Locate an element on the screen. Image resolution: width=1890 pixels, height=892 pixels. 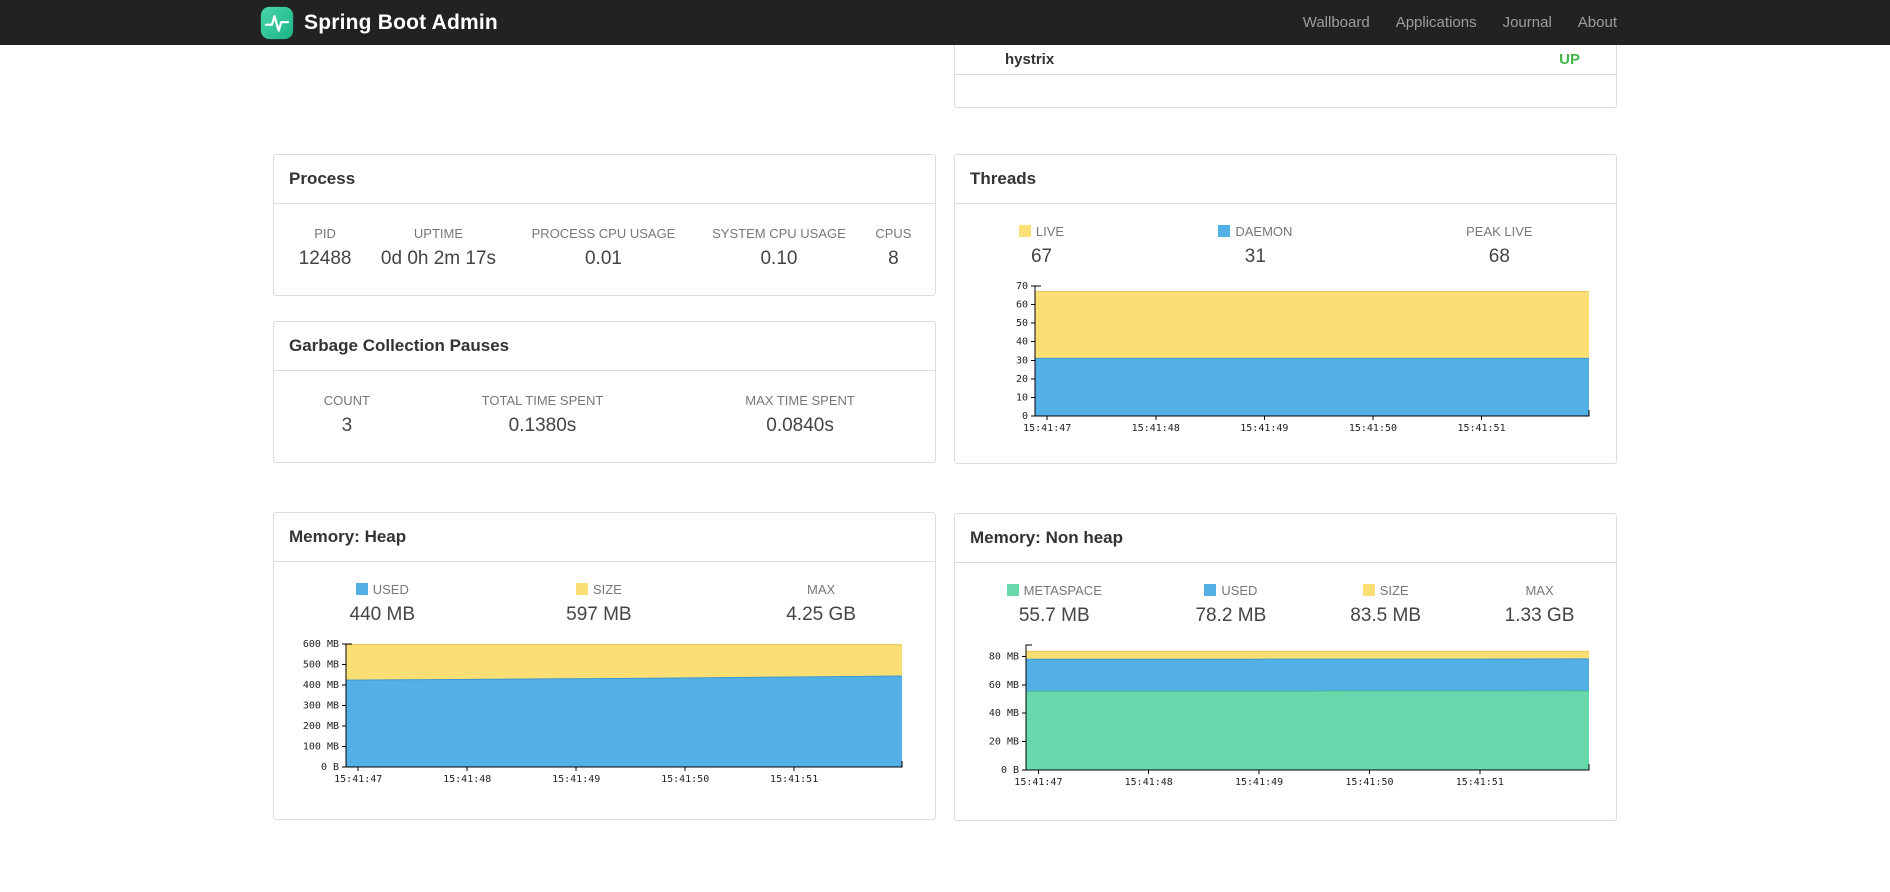
svg-text: 200 MB is located at coordinates (321, 726).